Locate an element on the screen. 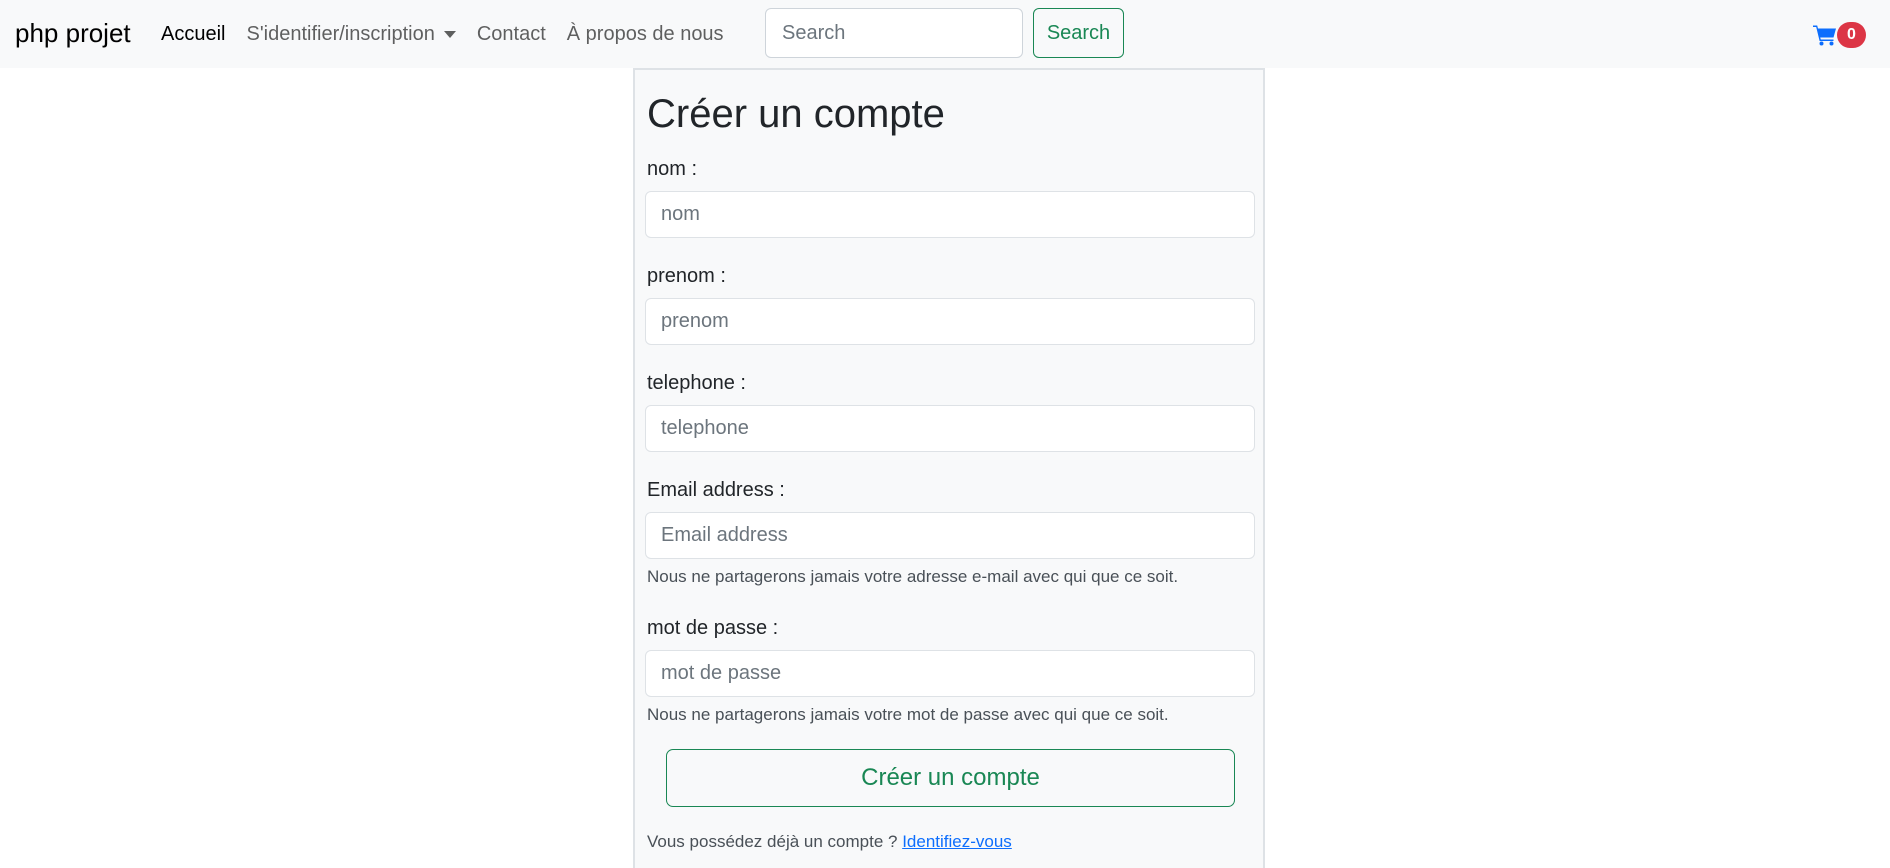 This screenshot has width=1890, height=868. form-title: Créer un compte is located at coordinates (796, 114).